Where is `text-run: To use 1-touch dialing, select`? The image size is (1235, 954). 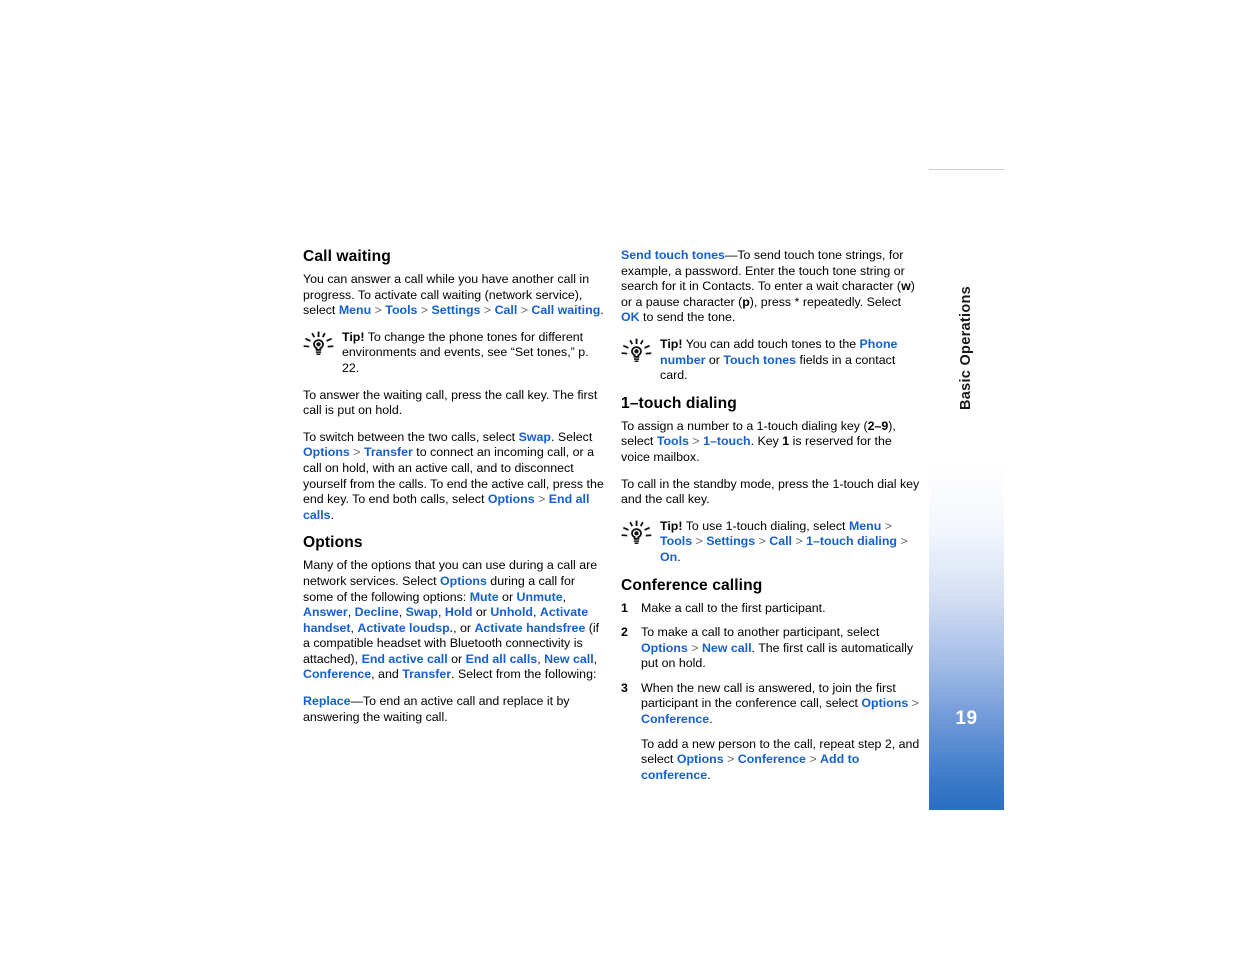
text-run: To use 1-touch dialing, select is located at coordinates (765, 525).